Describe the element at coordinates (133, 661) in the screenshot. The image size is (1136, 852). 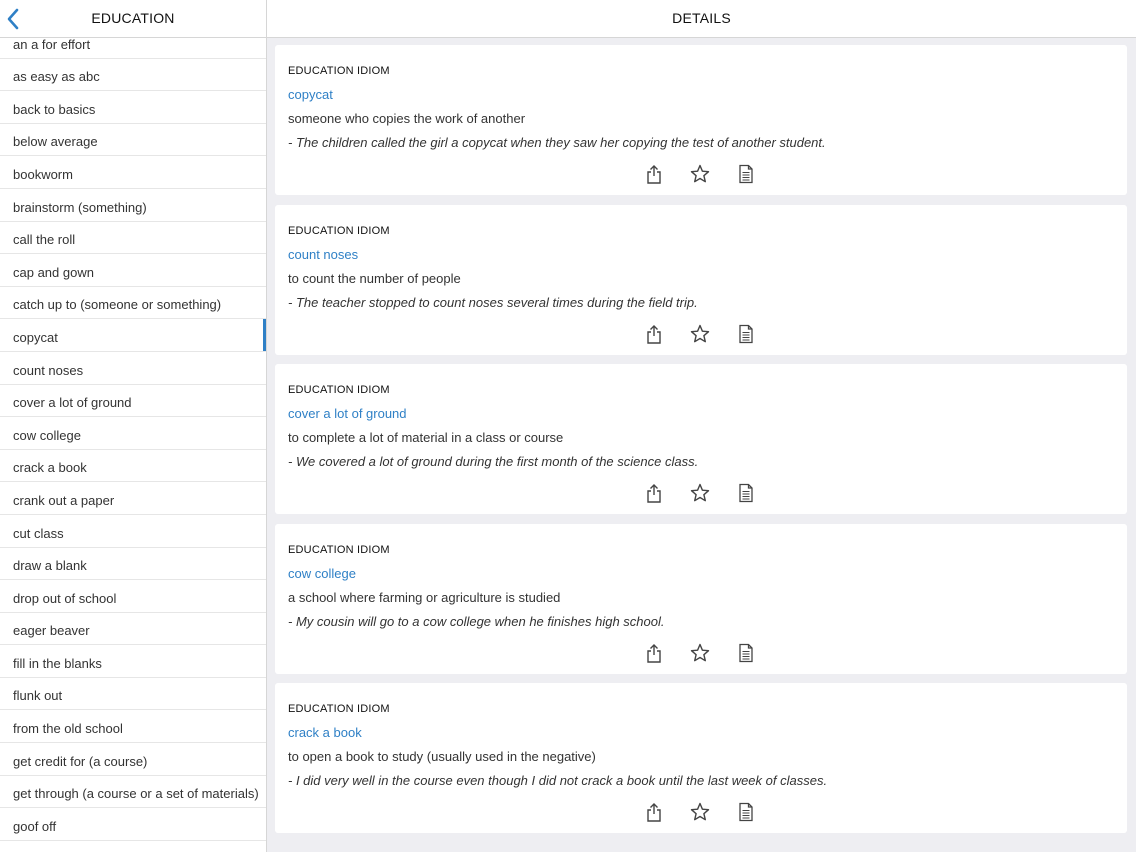
I see `list-item: fill in the blanks` at that location.